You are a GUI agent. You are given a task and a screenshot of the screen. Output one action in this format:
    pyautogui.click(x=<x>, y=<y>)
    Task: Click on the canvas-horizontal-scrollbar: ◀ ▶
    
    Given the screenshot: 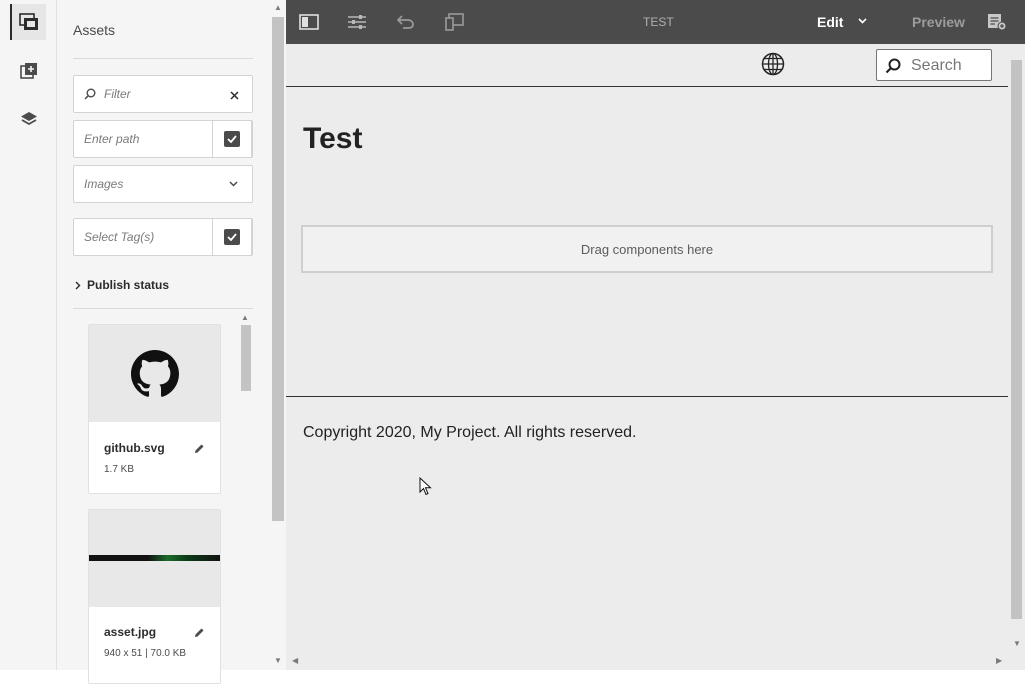 What is the action you would take?
    pyautogui.click(x=655, y=661)
    